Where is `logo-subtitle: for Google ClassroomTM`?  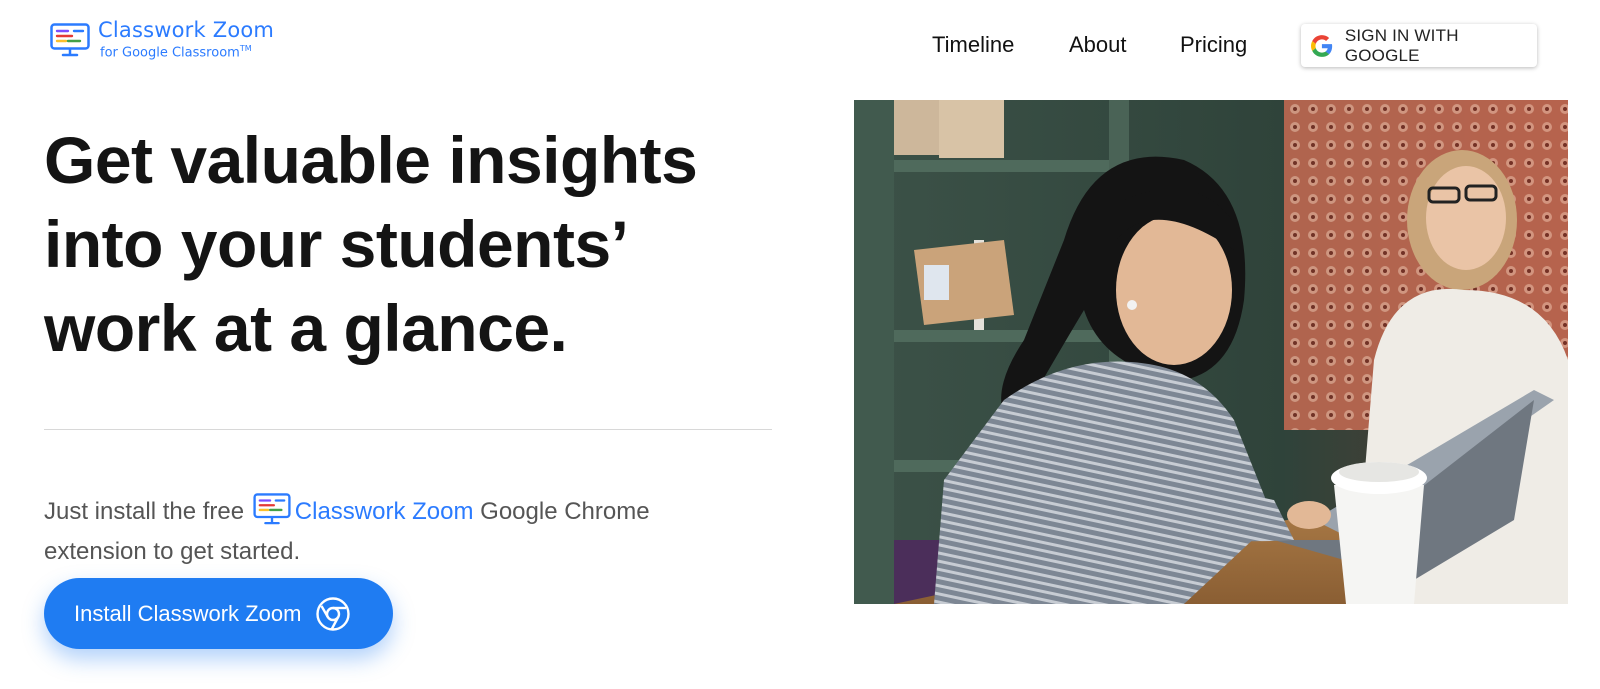 logo-subtitle: for Google ClassroomTM is located at coordinates (176, 52).